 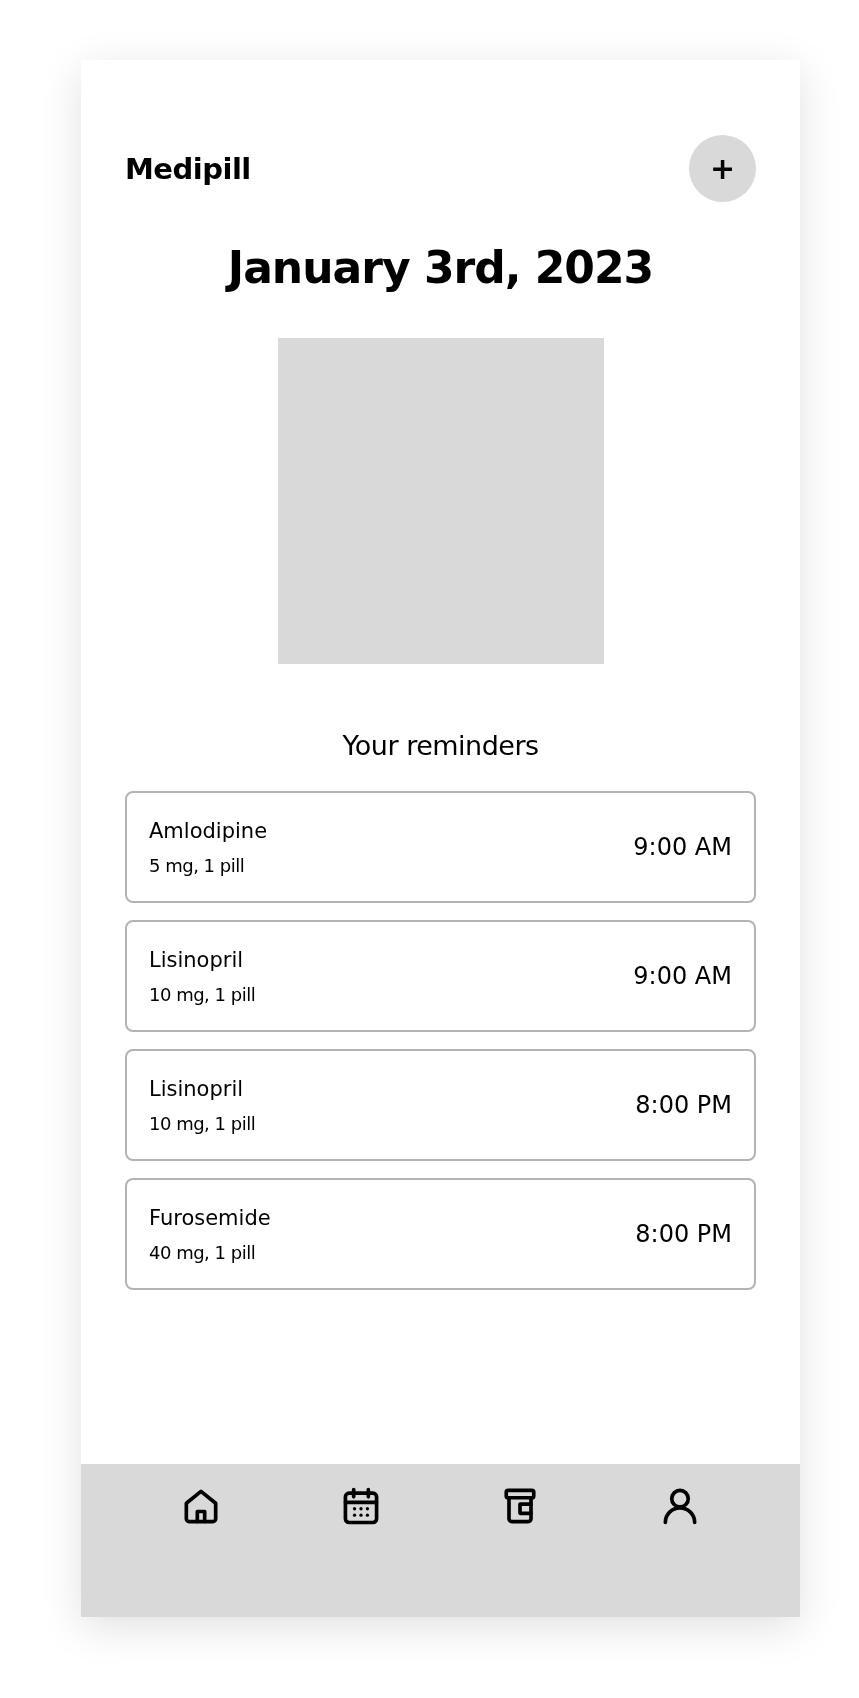 What do you see at coordinates (440, 976) in the screenshot?
I see `reminder-card: Lisinopril 10 mg, 1 pill 9:00 AM` at bounding box center [440, 976].